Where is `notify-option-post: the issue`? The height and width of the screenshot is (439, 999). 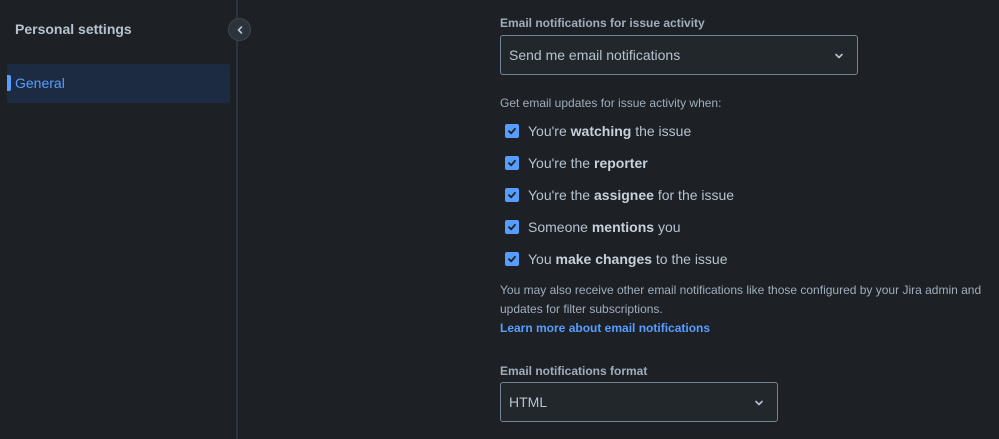
notify-option-post: the issue is located at coordinates (661, 131).